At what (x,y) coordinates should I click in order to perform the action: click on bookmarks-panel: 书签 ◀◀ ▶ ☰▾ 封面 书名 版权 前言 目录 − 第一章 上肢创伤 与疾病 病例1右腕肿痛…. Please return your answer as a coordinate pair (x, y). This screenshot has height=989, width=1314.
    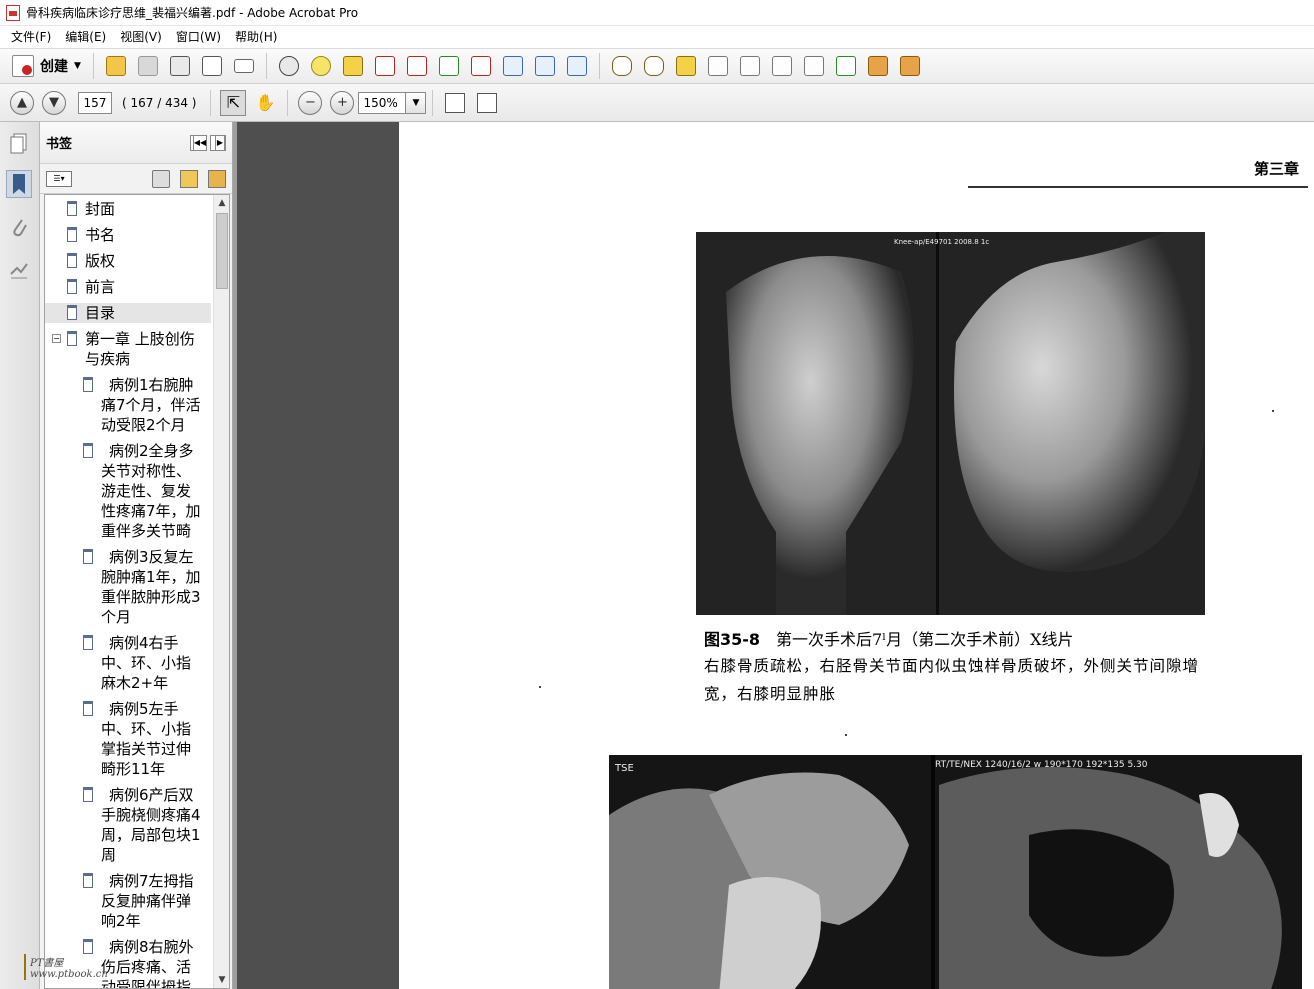
    Looking at the image, I should click on (136, 555).